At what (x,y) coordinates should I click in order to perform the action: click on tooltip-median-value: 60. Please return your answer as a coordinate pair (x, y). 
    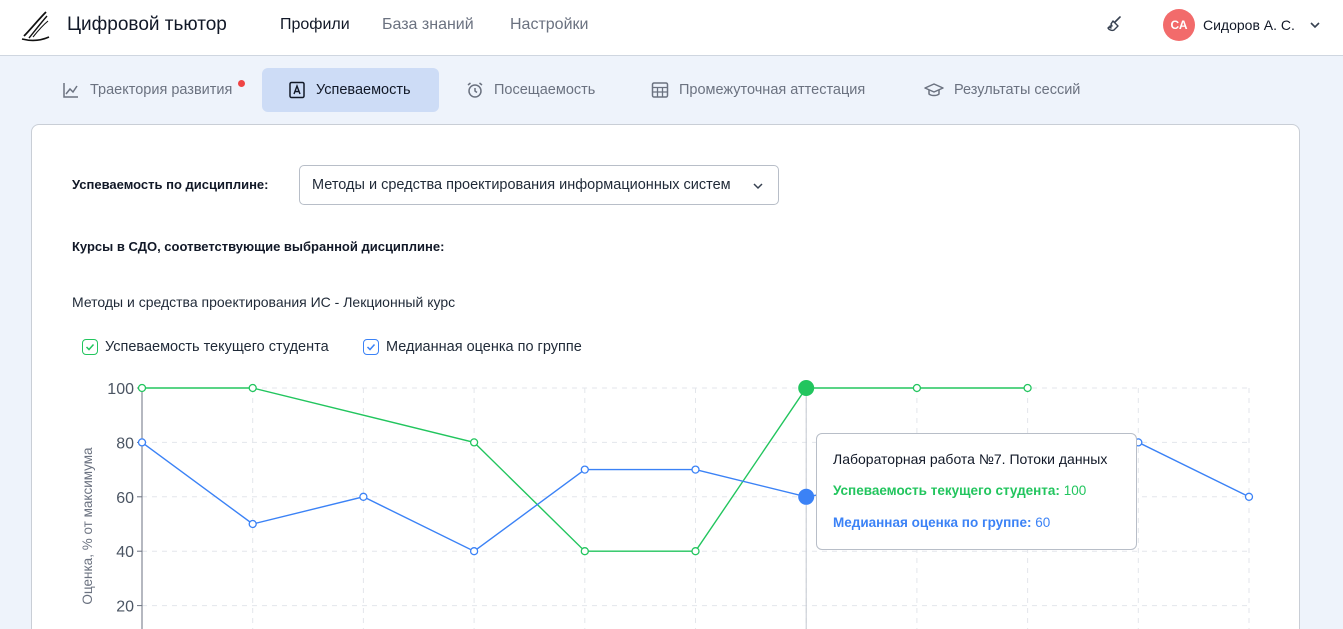
    Looking at the image, I should click on (1043, 522).